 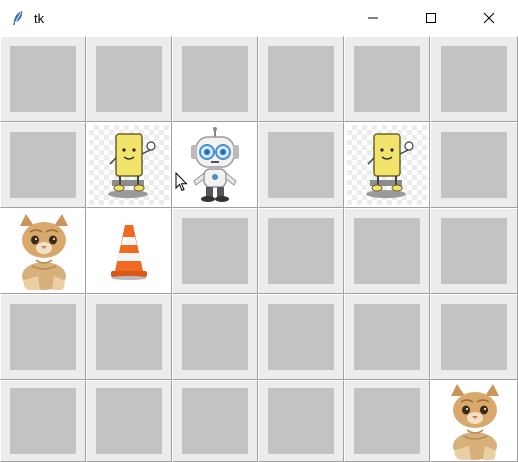 I want to click on close-button, so click(x=489, y=18).